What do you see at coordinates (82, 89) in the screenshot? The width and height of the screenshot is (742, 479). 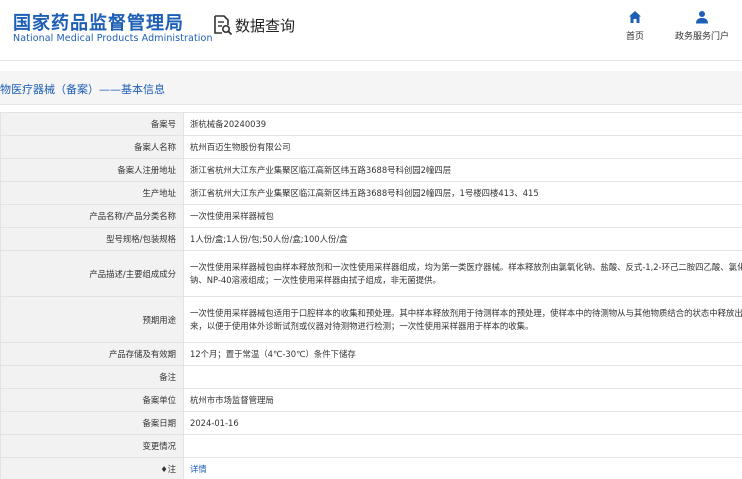 I see `section-title: 物医疗器械（备案）——基本信息` at bounding box center [82, 89].